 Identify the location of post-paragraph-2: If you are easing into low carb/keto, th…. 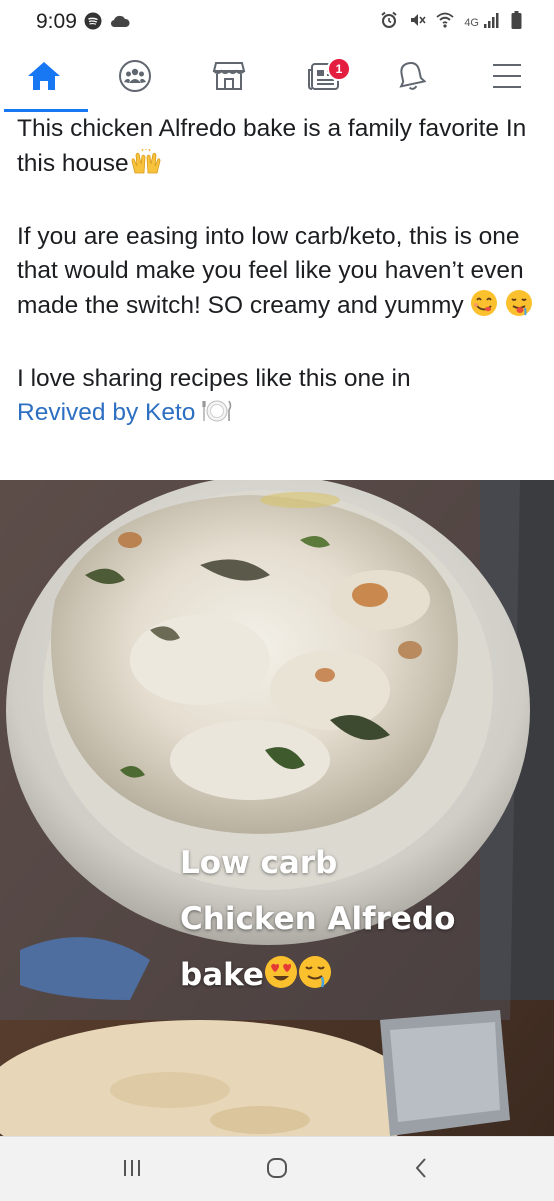
(280, 274).